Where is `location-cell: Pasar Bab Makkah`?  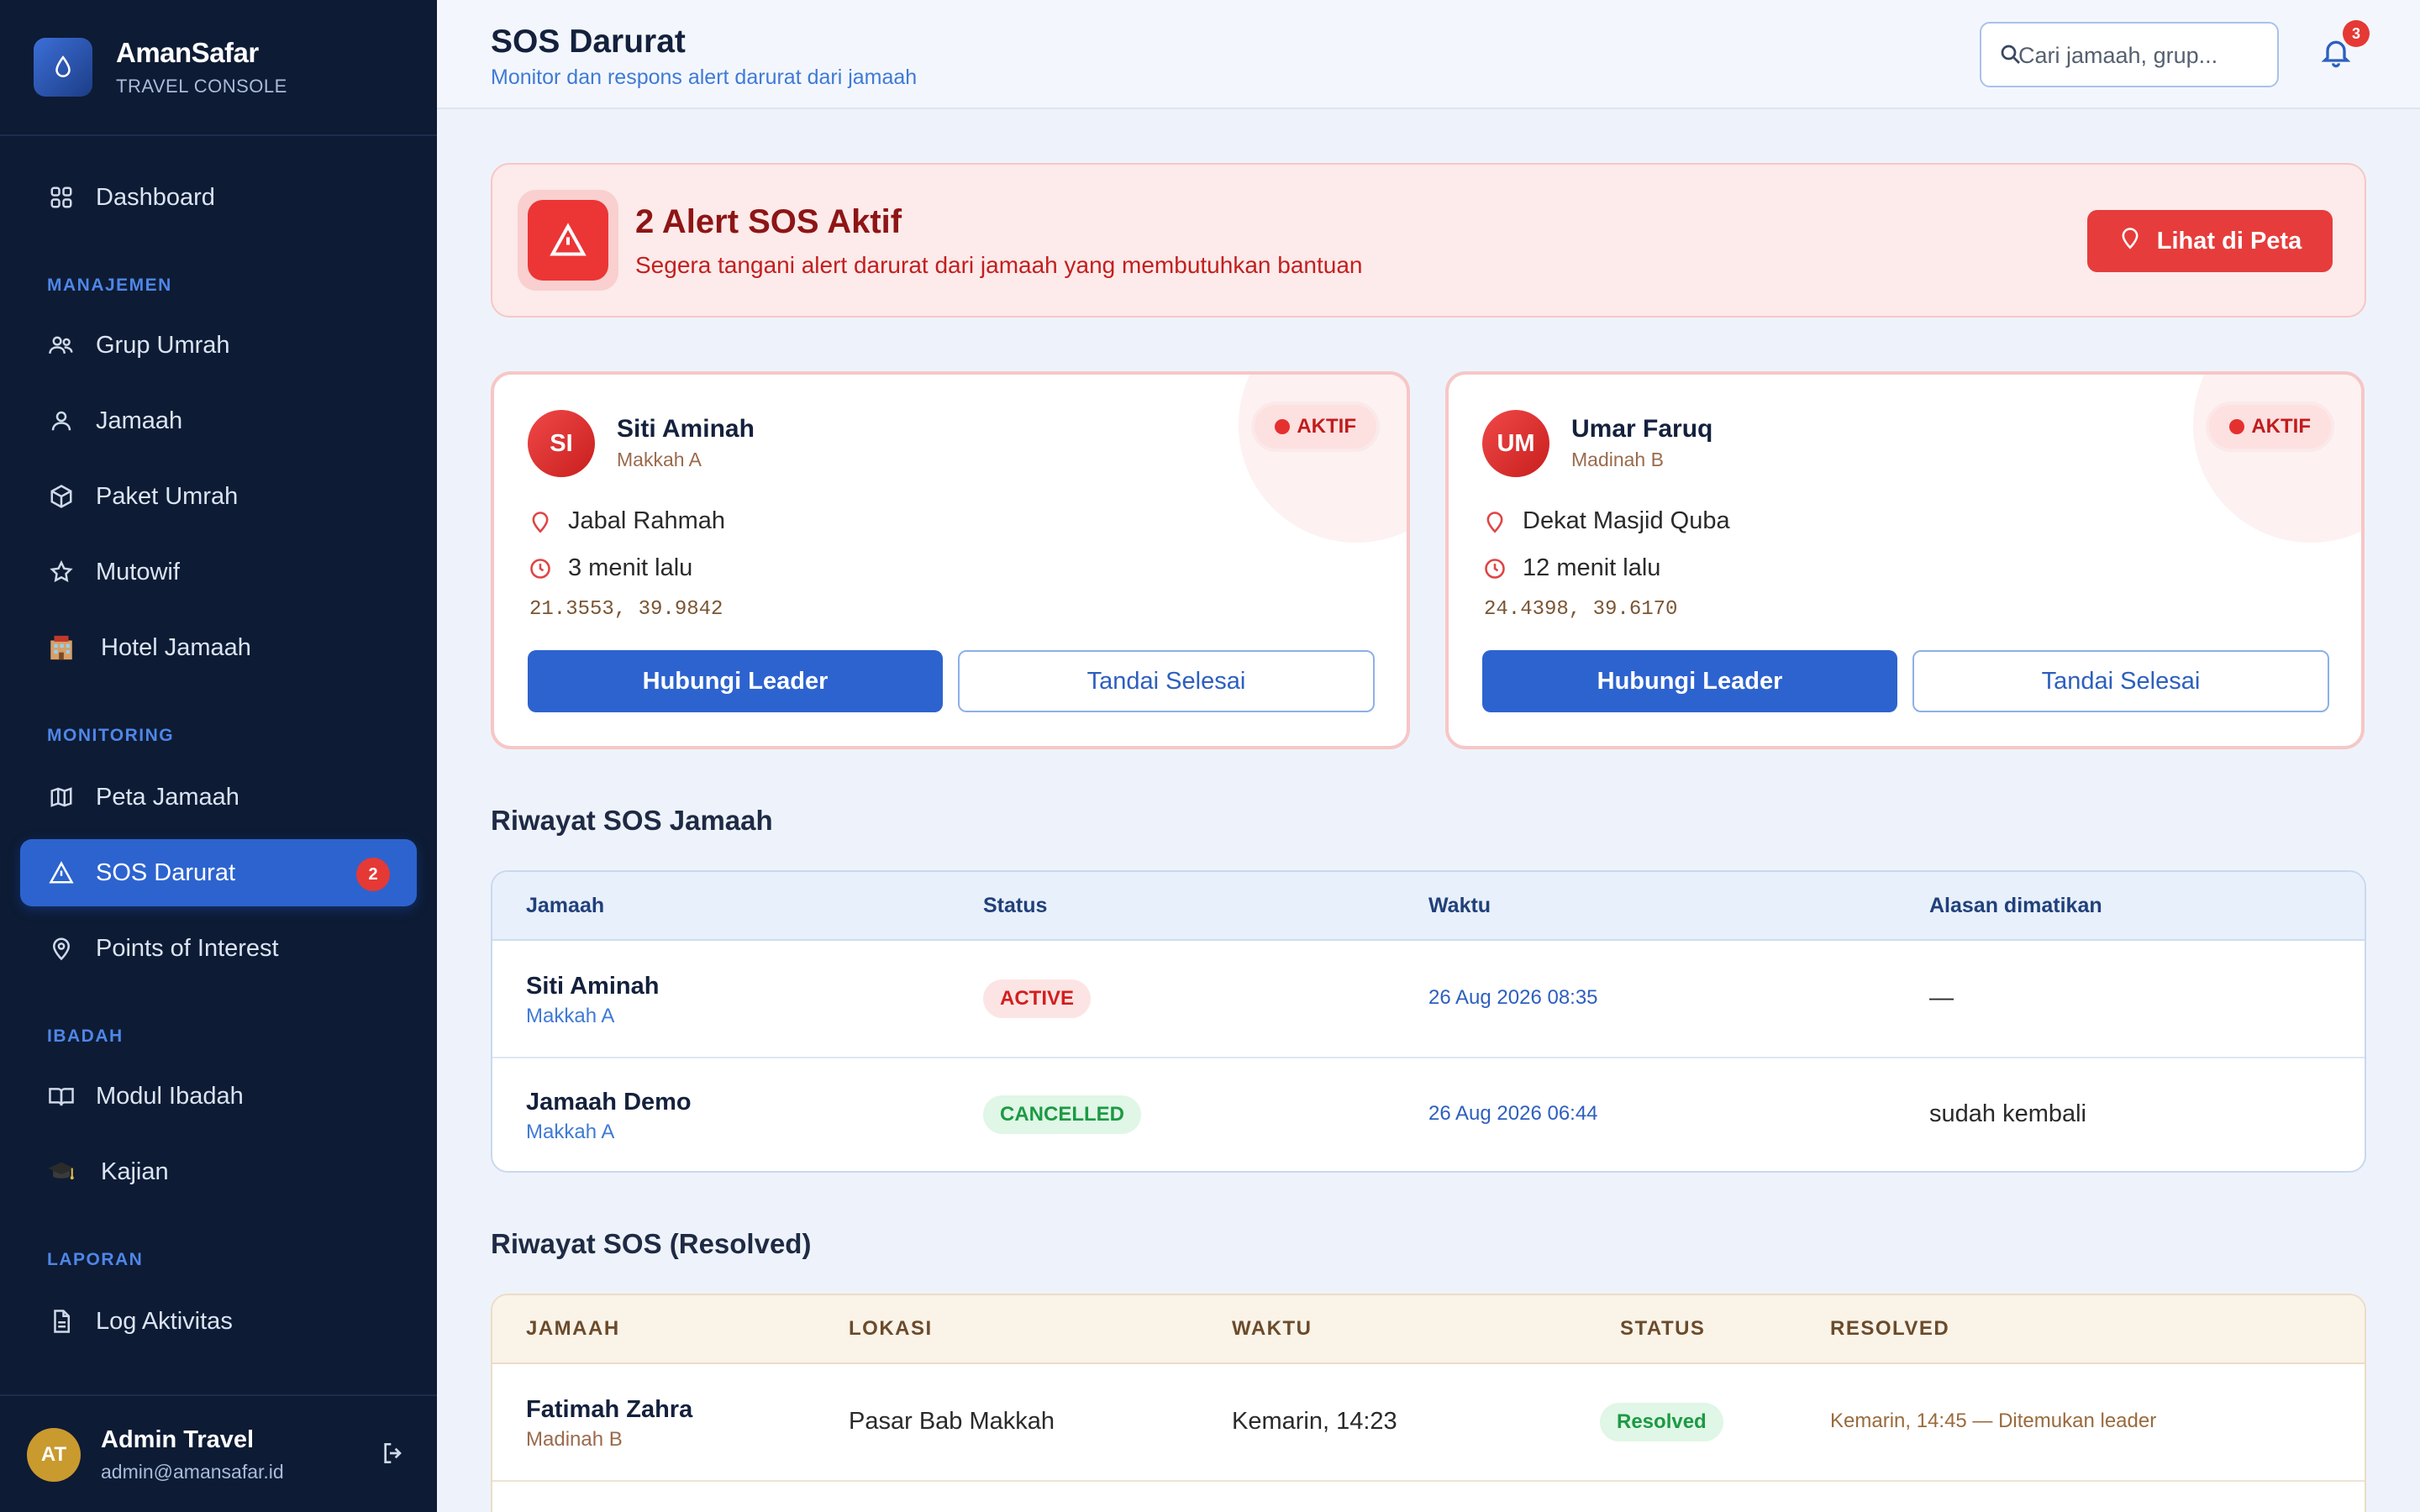
location-cell: Pasar Bab Makkah is located at coordinates (952, 1421).